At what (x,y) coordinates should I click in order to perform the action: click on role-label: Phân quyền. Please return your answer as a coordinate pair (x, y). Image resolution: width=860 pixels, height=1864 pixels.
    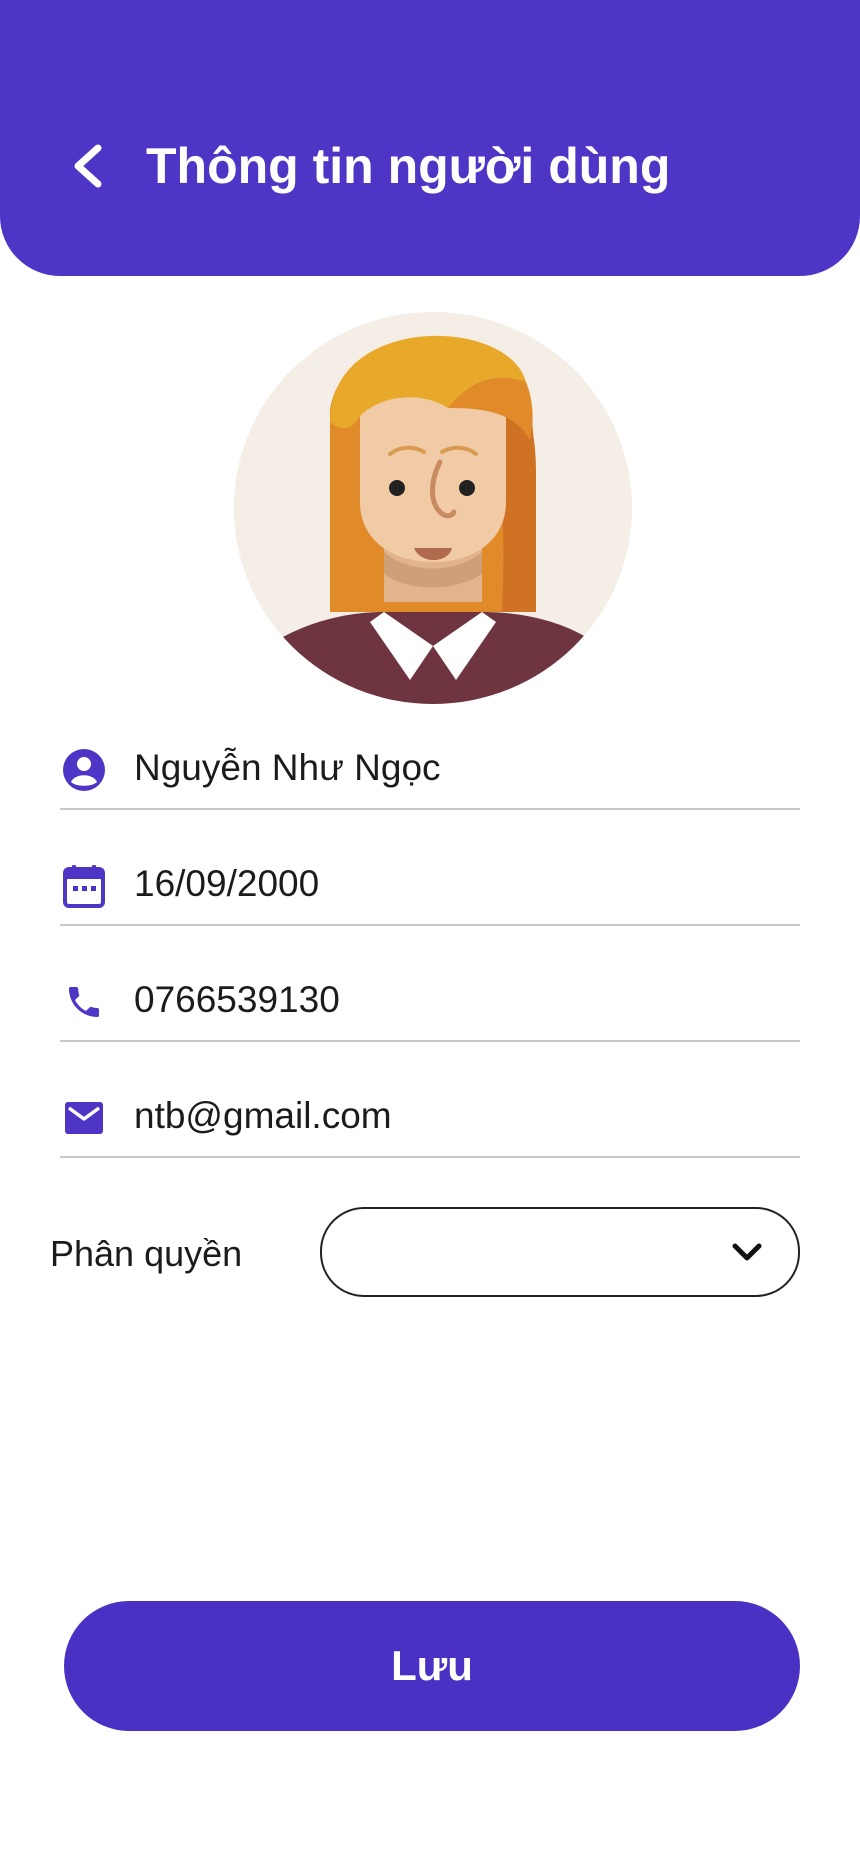
    Looking at the image, I should click on (146, 1253).